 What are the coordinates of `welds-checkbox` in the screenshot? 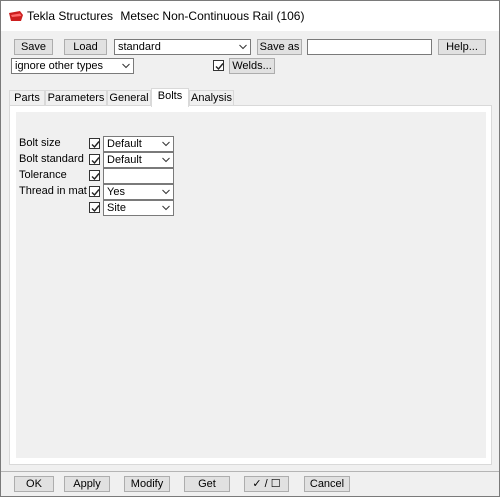 It's located at (218, 65).